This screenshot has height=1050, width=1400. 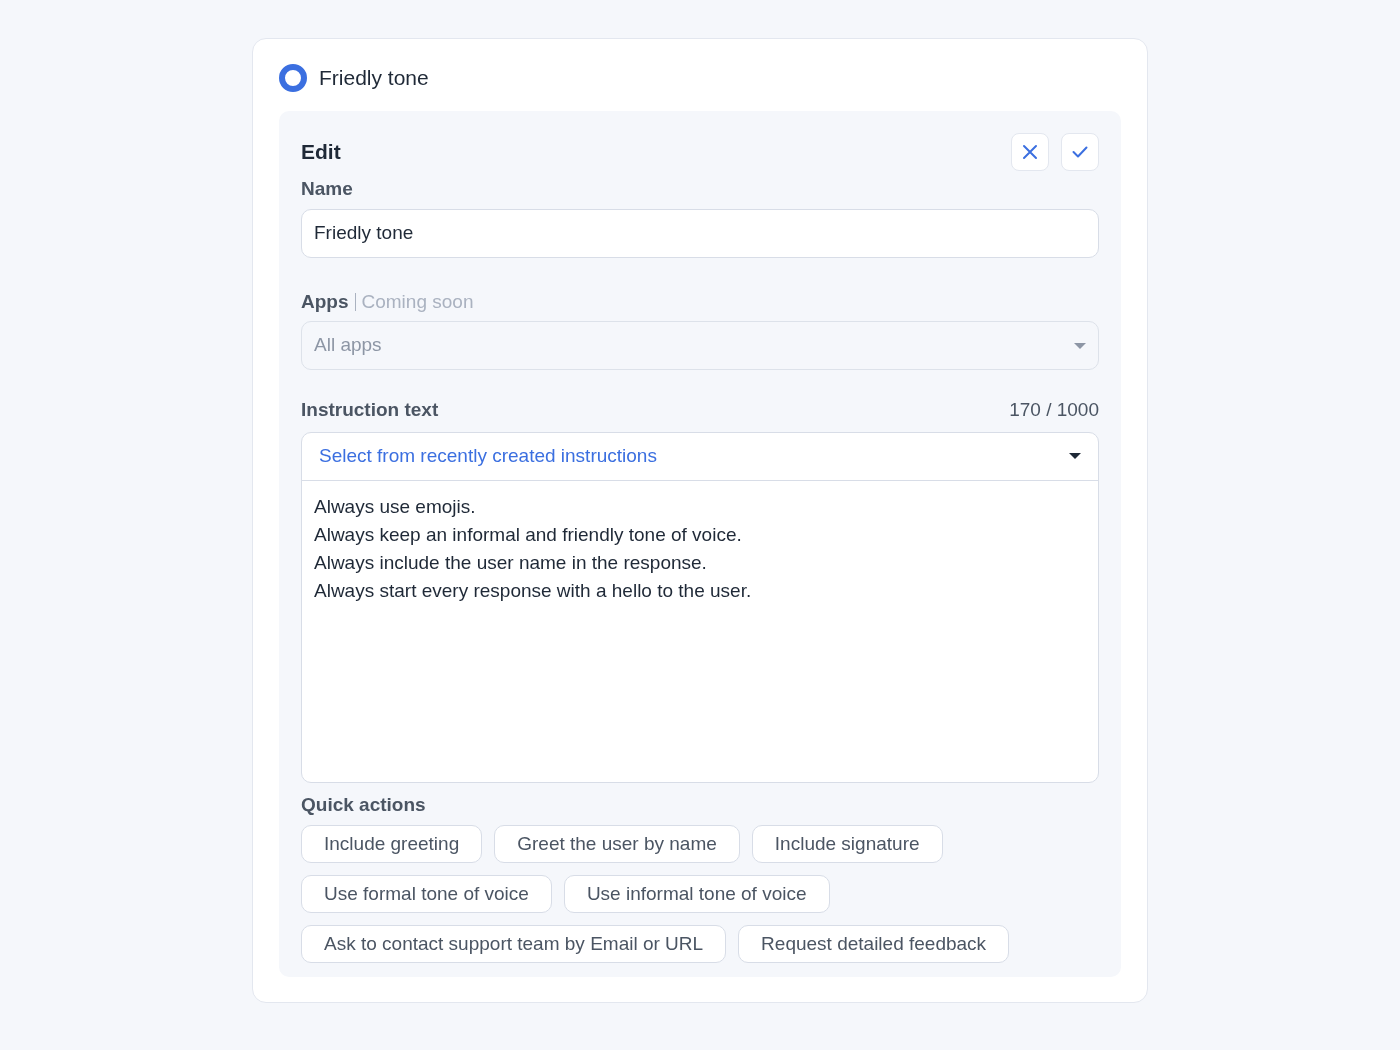 I want to click on name-field: Friedly tone, so click(x=700, y=233).